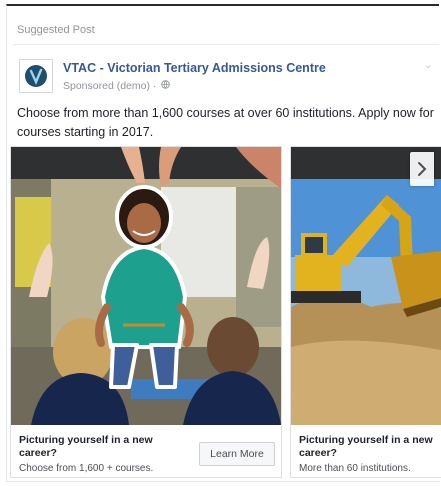 This screenshot has height=486, width=441. What do you see at coordinates (86, 468) in the screenshot?
I see `card-description: Choose from 1,600 + courses.` at bounding box center [86, 468].